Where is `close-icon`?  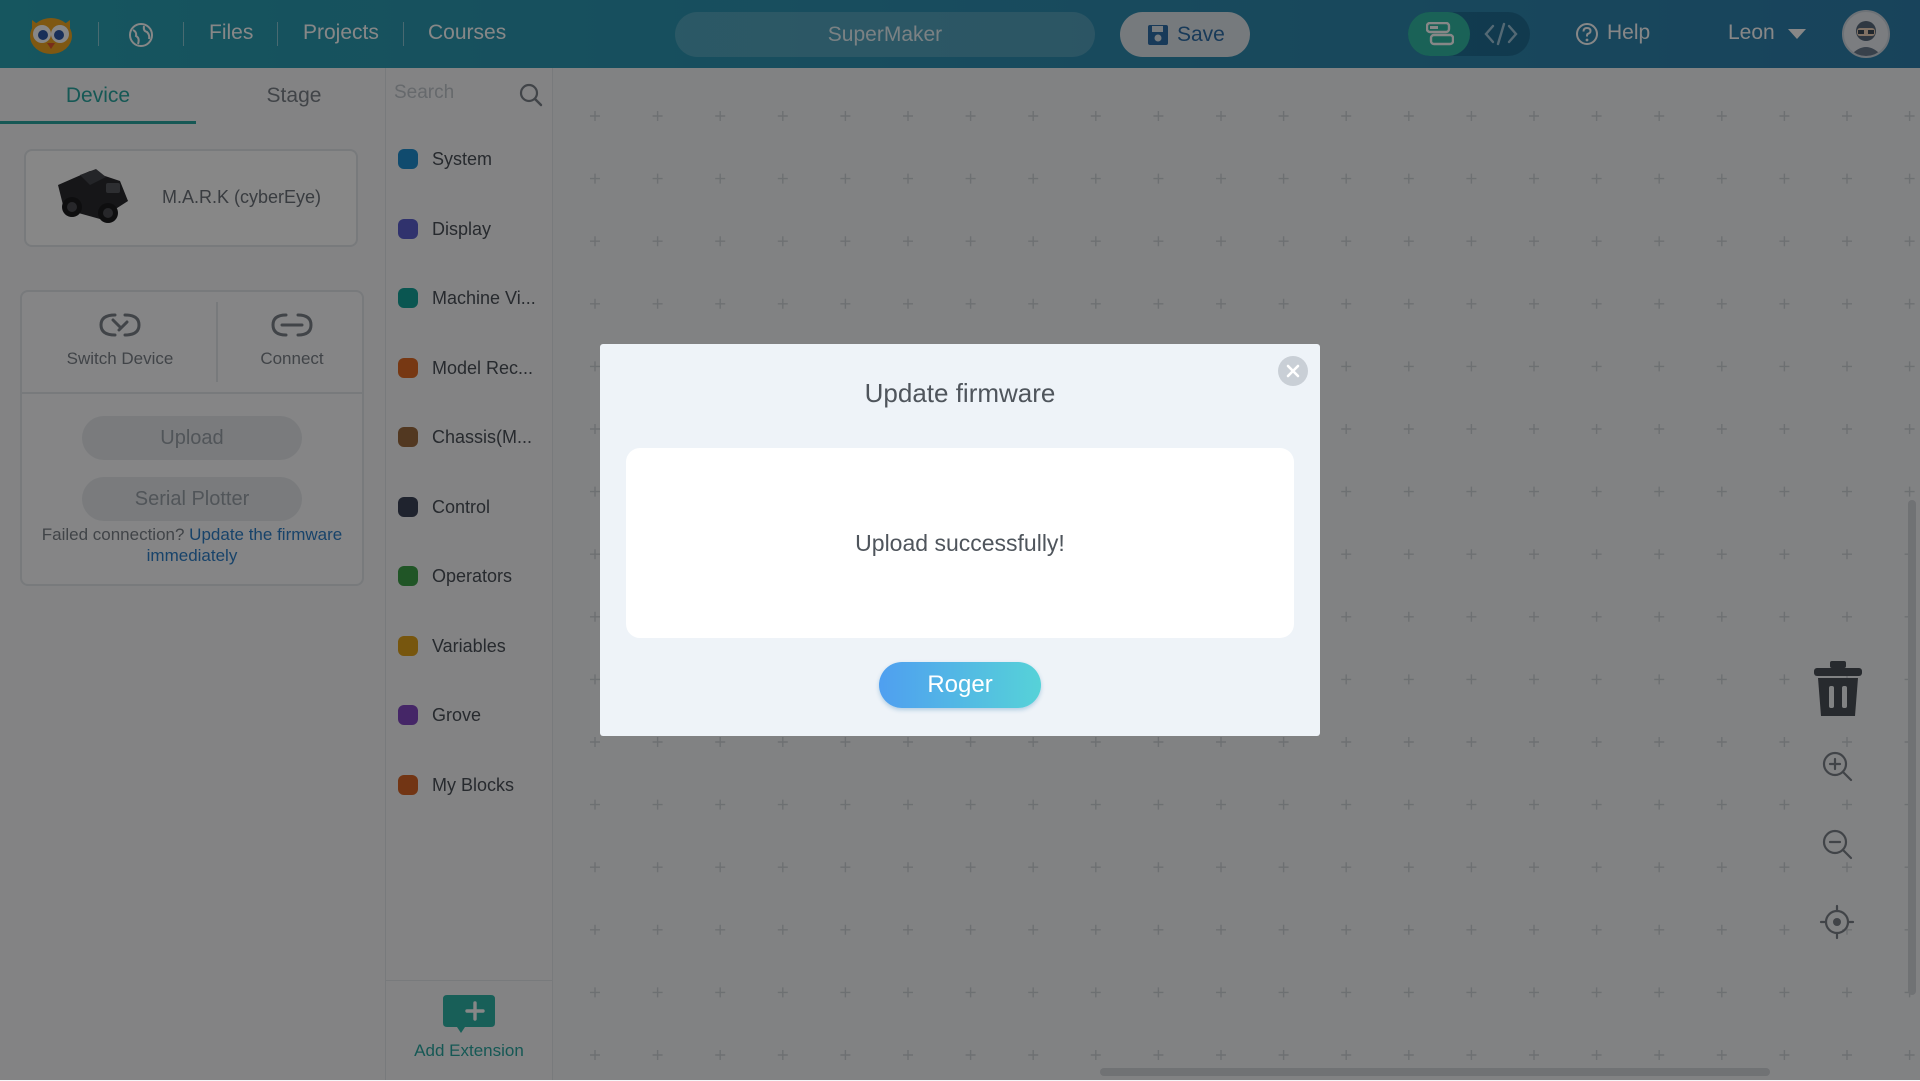 close-icon is located at coordinates (1293, 371).